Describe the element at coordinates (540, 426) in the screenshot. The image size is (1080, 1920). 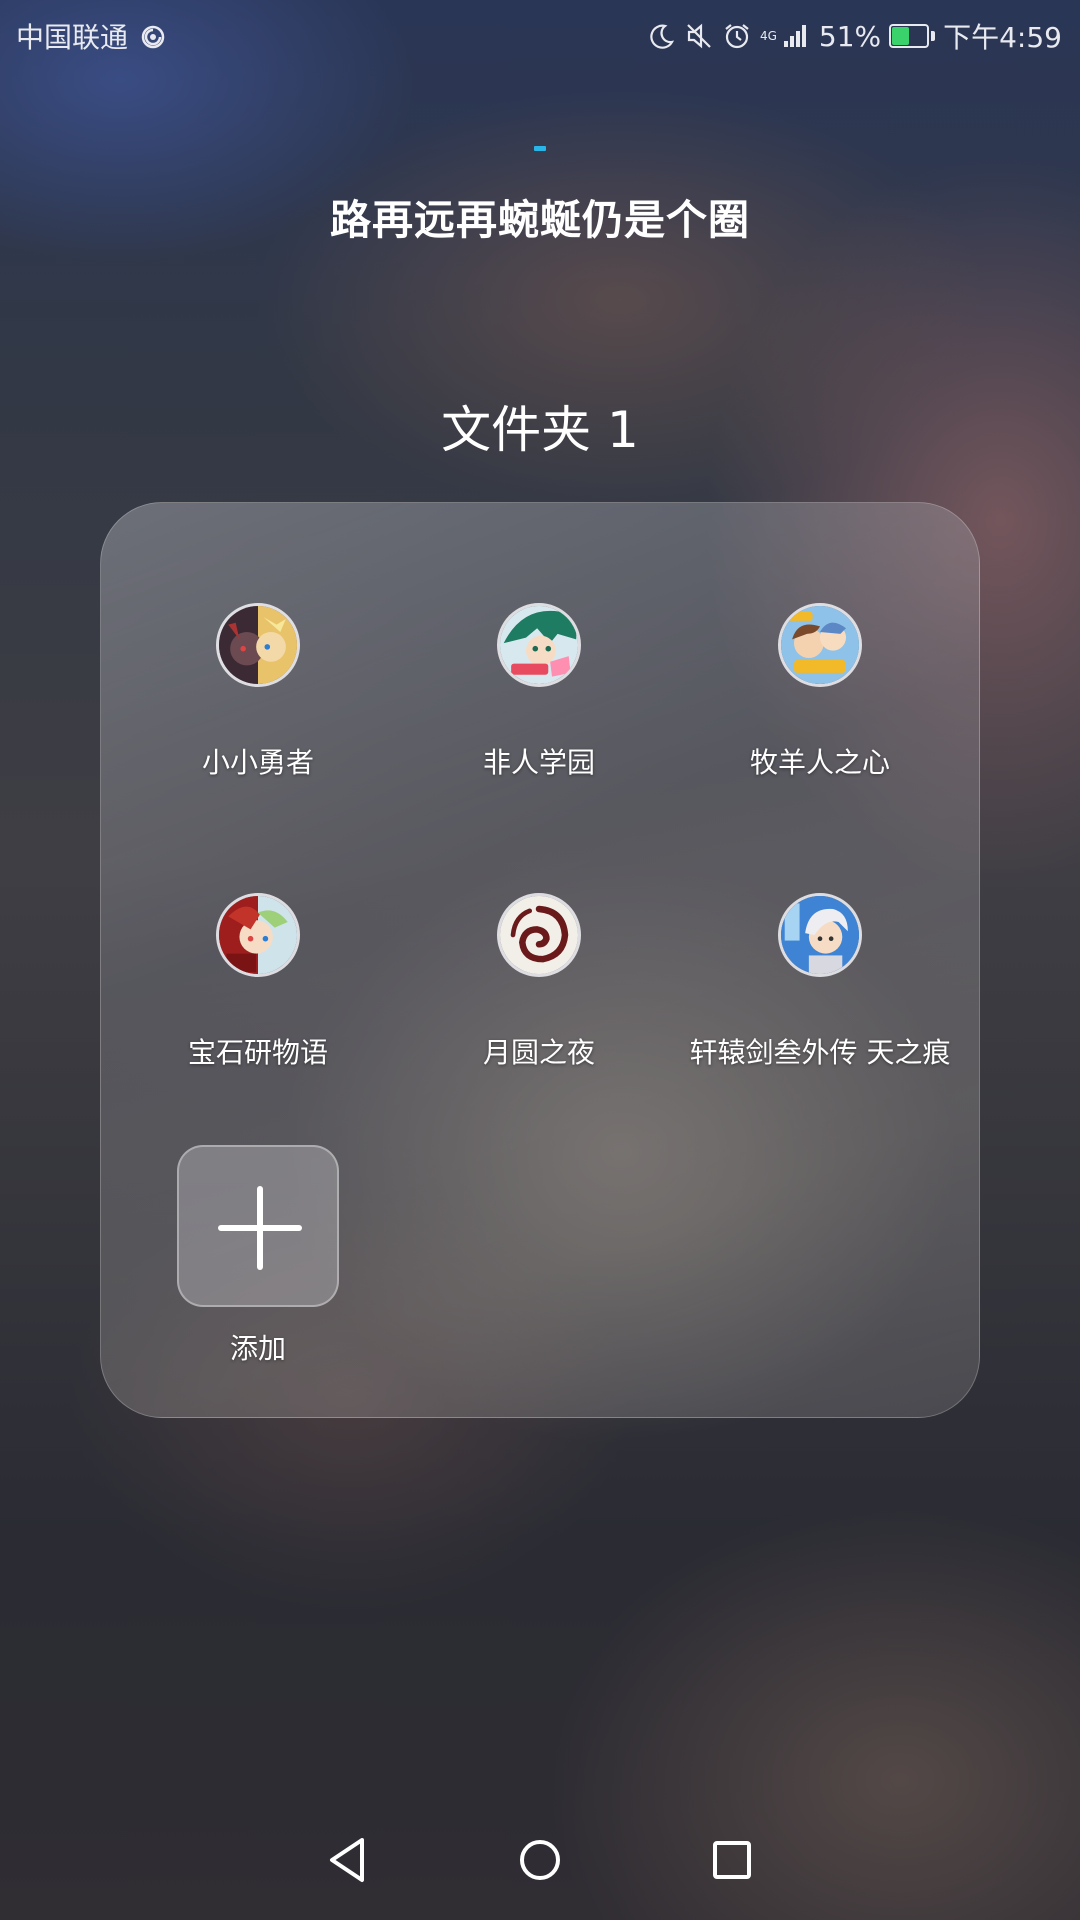
I see `folder-name: 文件夹 1` at that location.